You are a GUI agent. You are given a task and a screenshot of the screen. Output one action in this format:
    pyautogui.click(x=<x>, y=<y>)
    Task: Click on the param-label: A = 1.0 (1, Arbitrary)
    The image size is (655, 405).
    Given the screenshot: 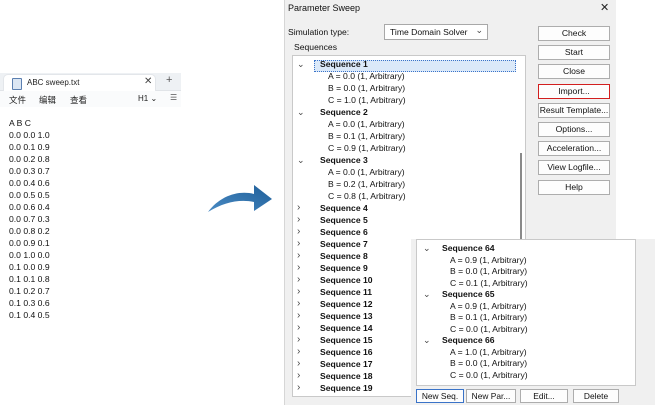 What is the action you would take?
    pyautogui.click(x=488, y=351)
    